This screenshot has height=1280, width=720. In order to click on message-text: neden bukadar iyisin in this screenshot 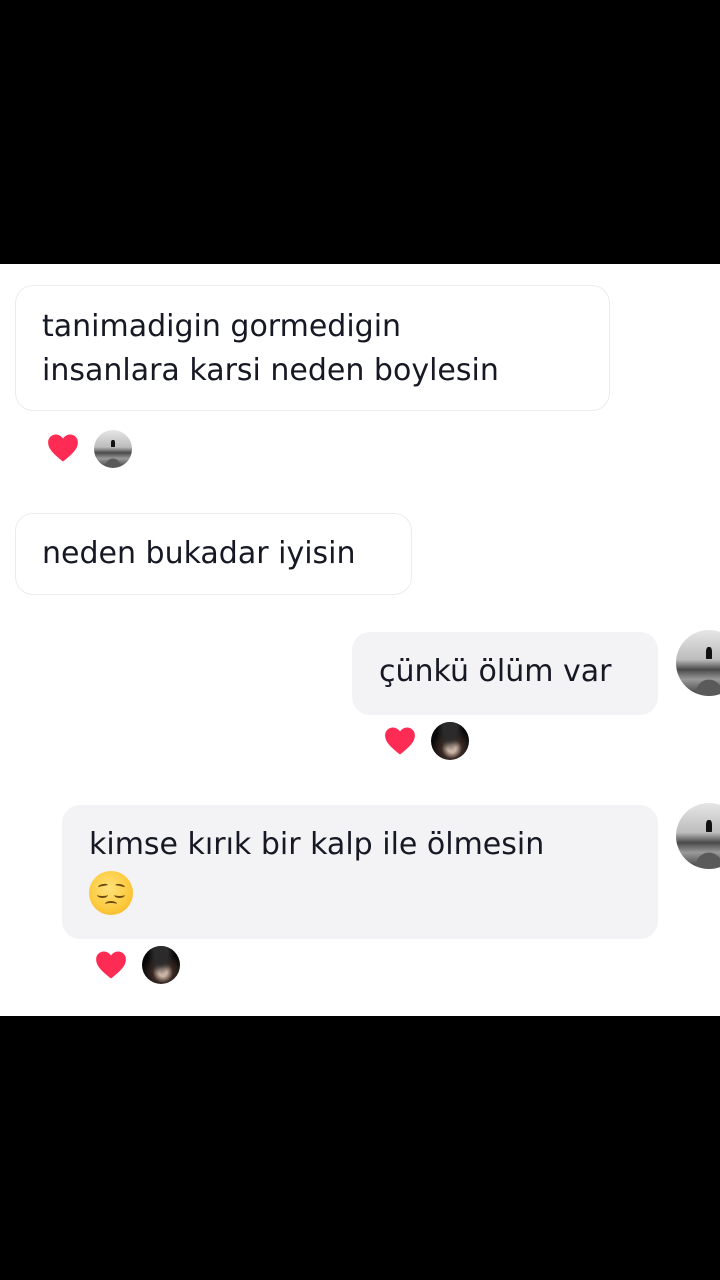, I will do `click(199, 553)`.